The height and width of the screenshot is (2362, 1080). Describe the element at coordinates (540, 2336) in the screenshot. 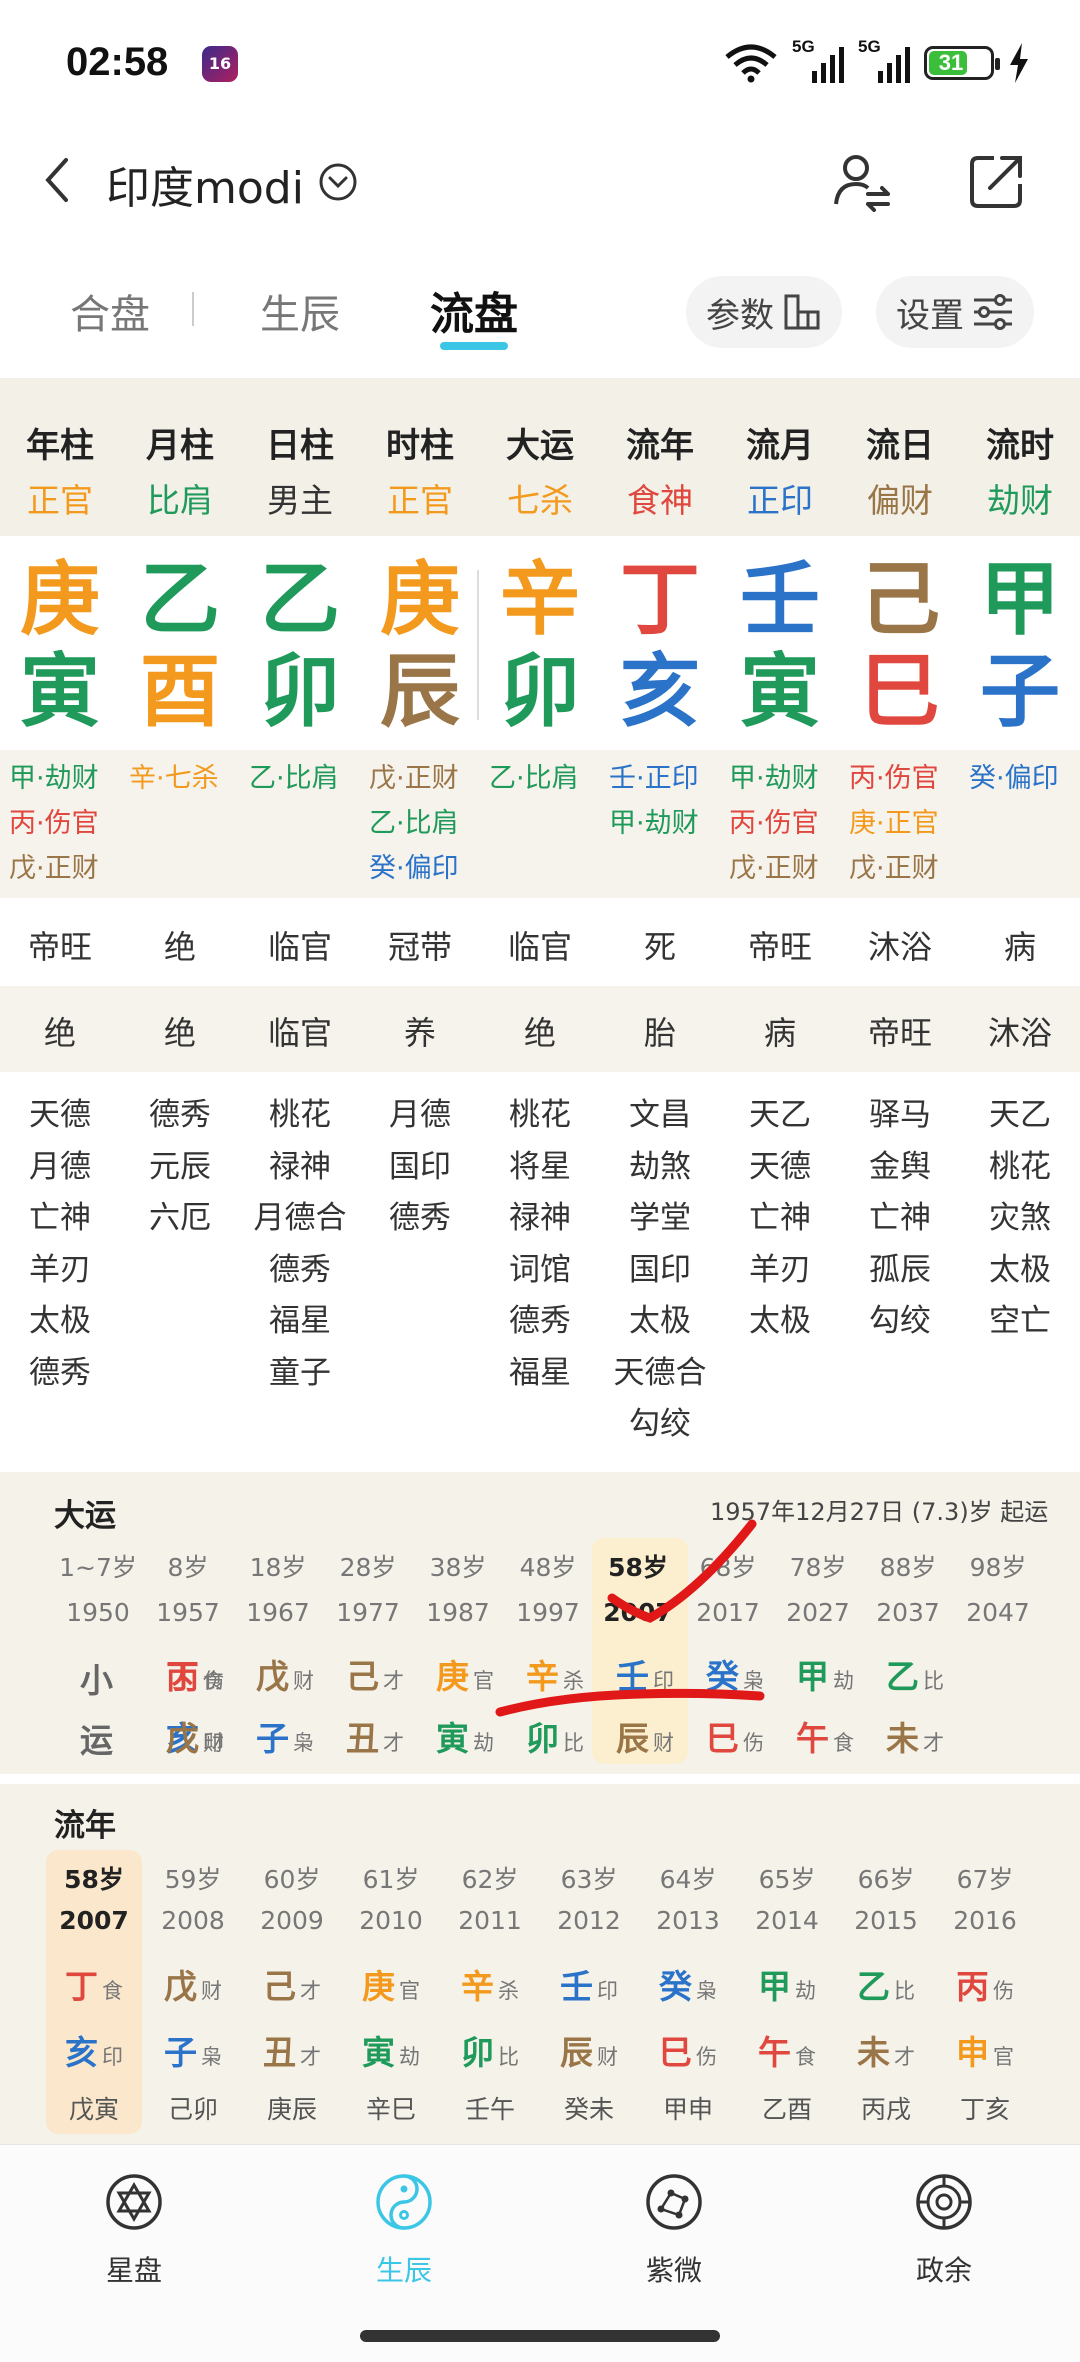

I see `home-indicator` at that location.